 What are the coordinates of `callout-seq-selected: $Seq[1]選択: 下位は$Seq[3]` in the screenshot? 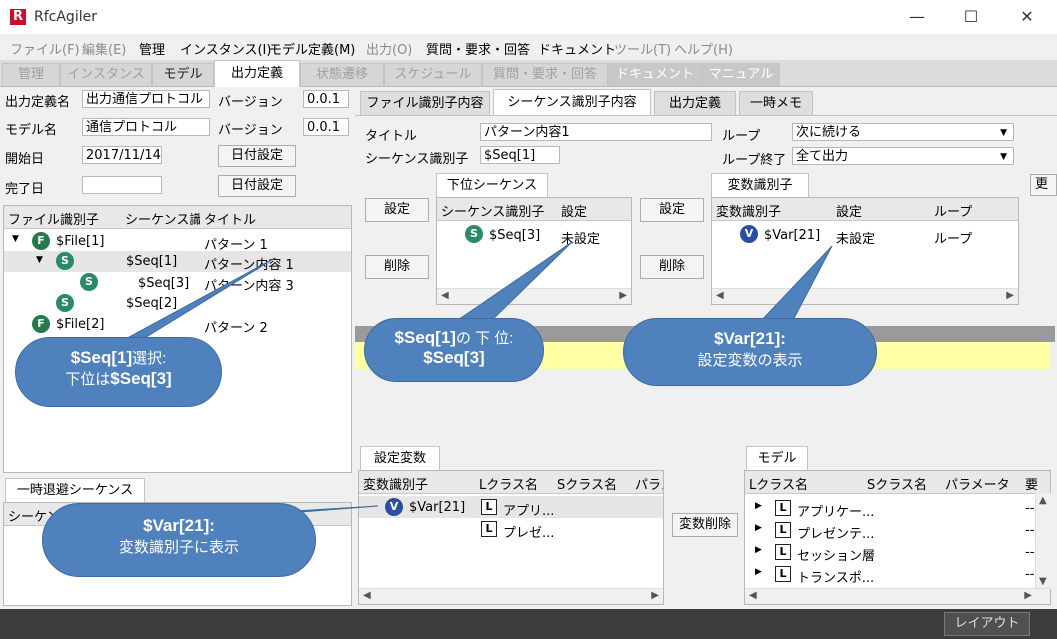 It's located at (118, 372).